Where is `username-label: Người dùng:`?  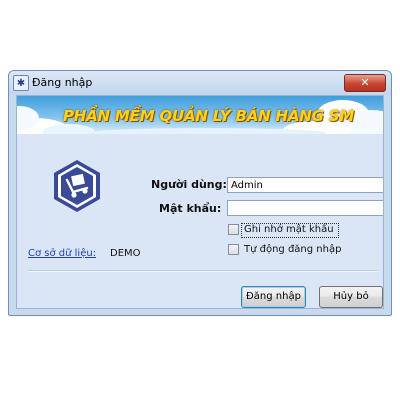 username-label: Người dùng: is located at coordinates (189, 184).